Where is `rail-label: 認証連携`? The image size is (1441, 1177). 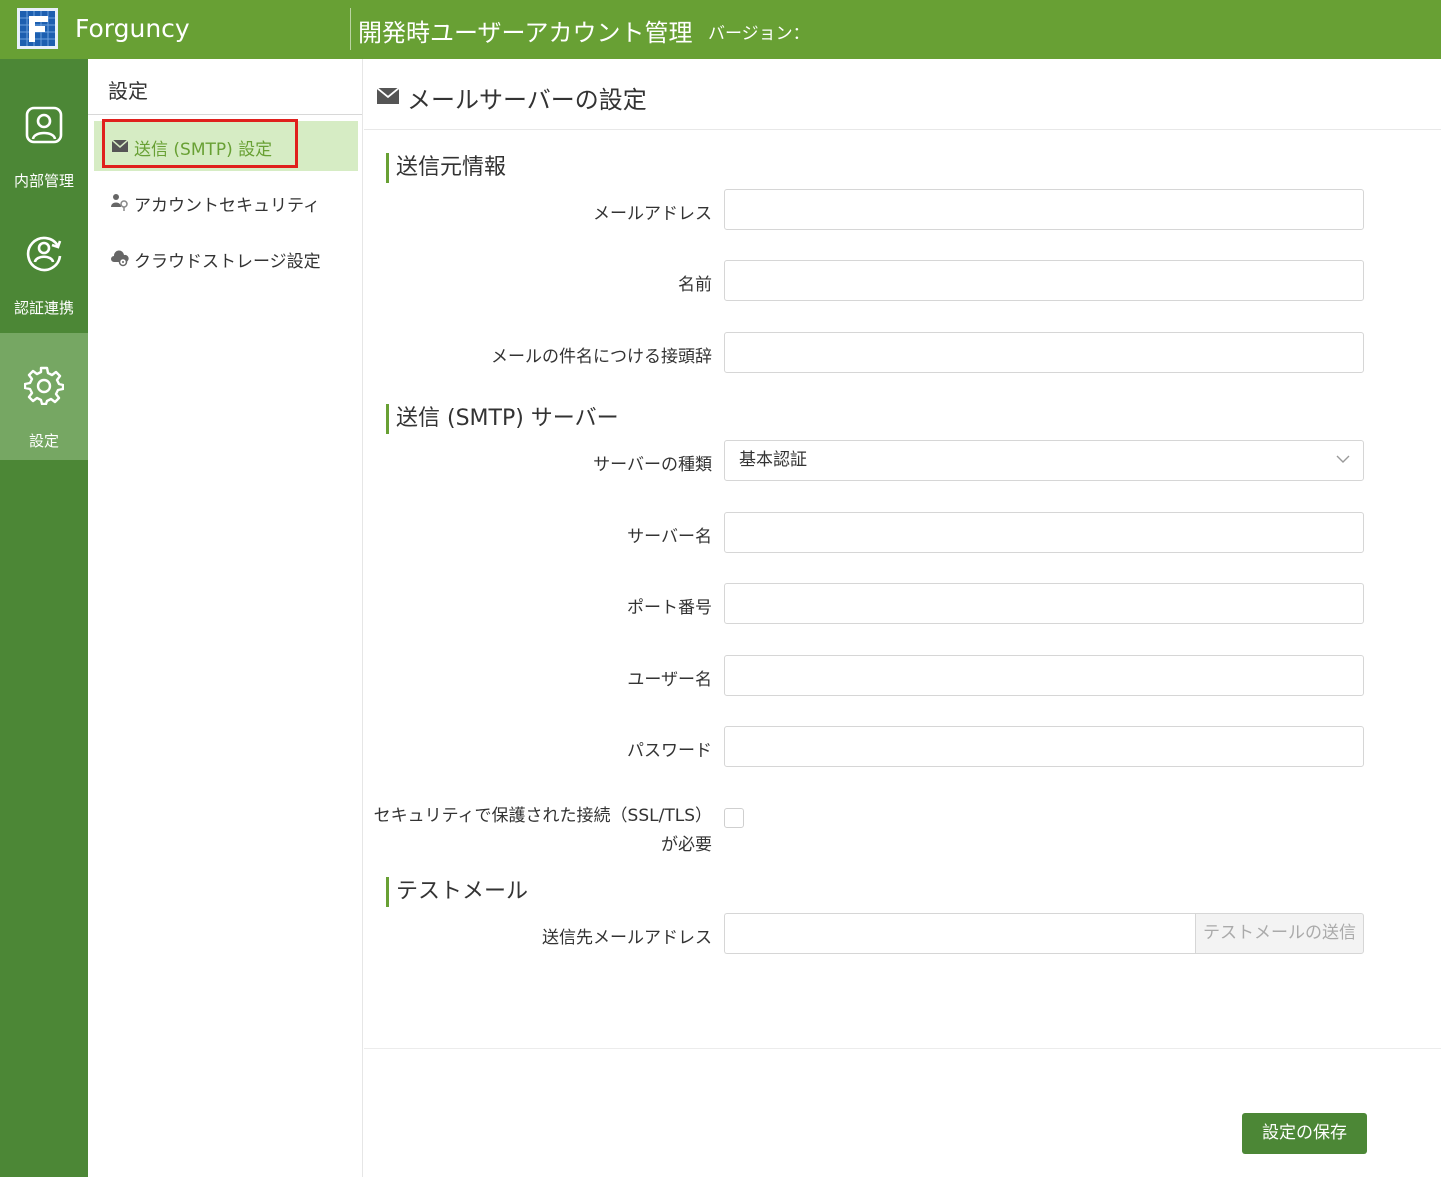 rail-label: 認証連携 is located at coordinates (43, 308).